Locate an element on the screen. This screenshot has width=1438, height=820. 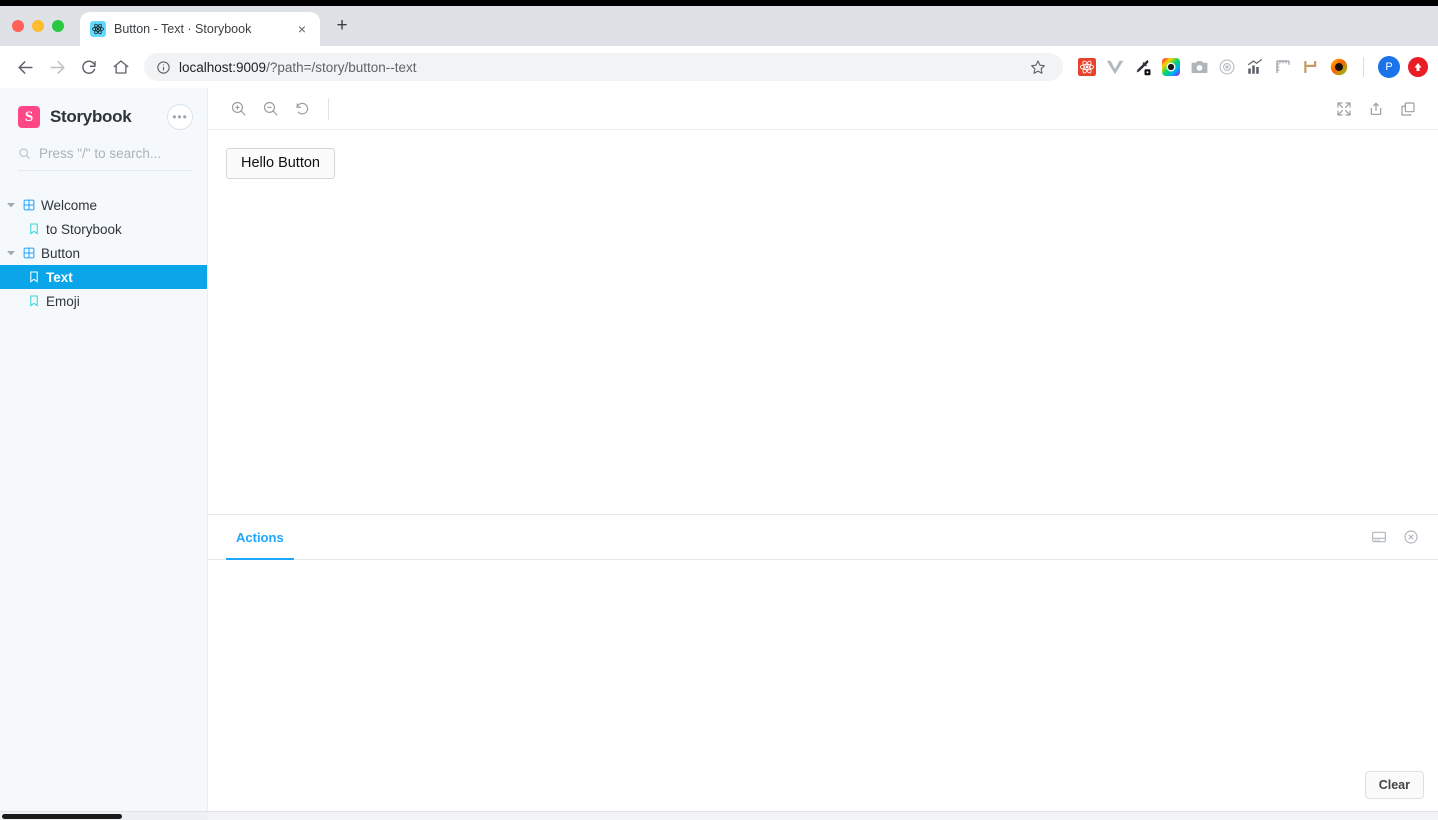
profile-avatar: P is located at coordinates (1389, 67).